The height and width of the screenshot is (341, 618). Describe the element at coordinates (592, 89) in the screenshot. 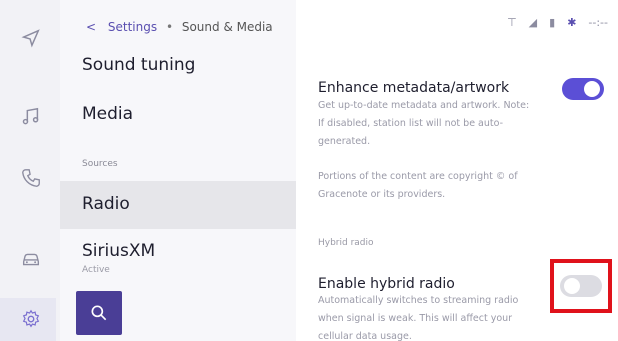

I see `toggle-knob` at that location.